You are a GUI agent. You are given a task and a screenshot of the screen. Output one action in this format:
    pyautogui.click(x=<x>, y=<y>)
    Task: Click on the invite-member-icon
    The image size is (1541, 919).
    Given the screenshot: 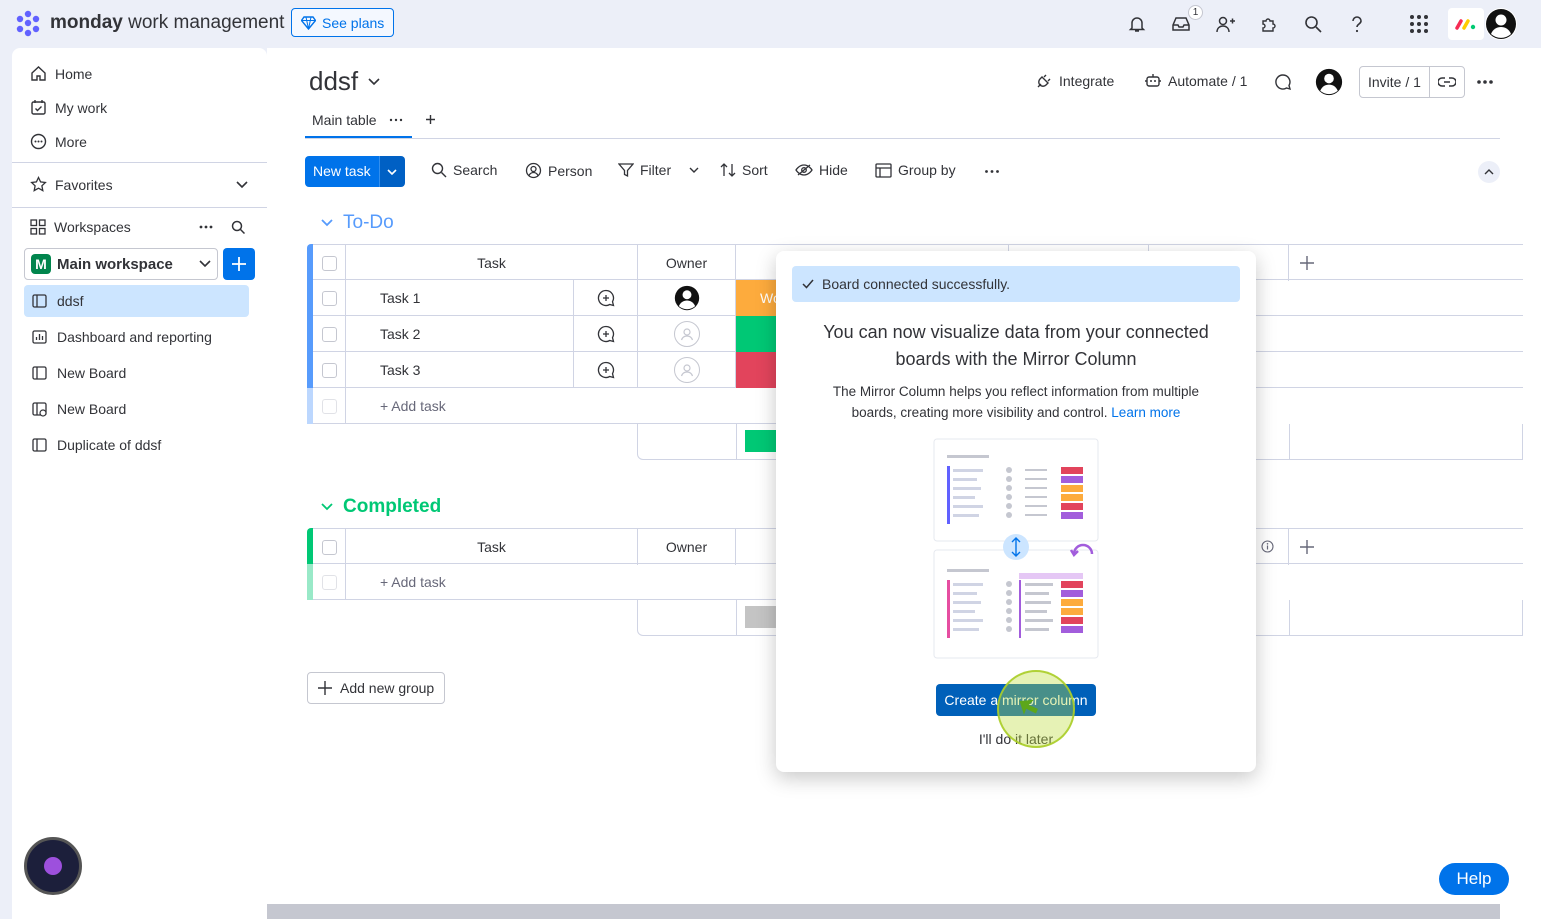 What is the action you would take?
    pyautogui.click(x=1225, y=24)
    